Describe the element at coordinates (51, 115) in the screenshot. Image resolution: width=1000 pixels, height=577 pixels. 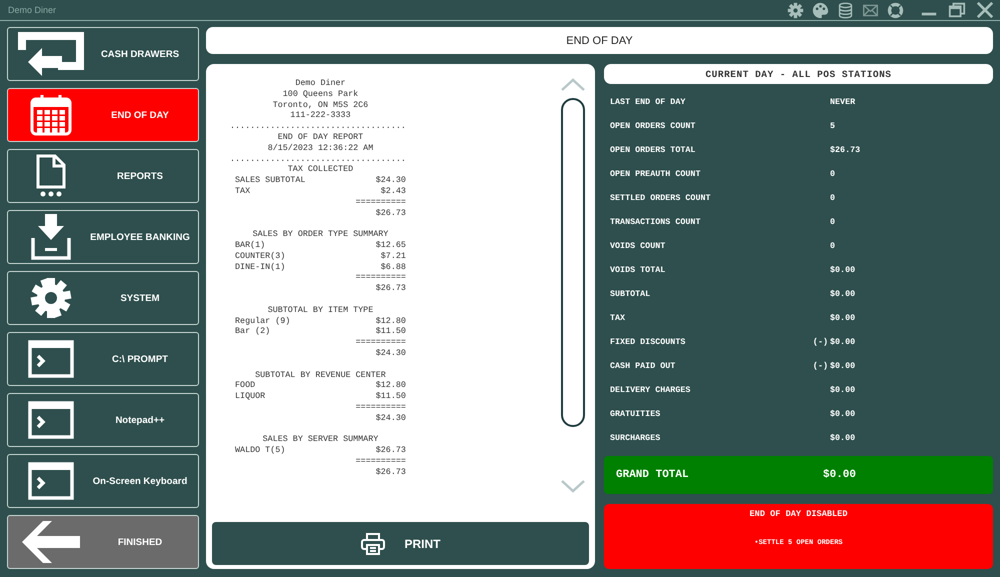
I see `calendar-icon` at that location.